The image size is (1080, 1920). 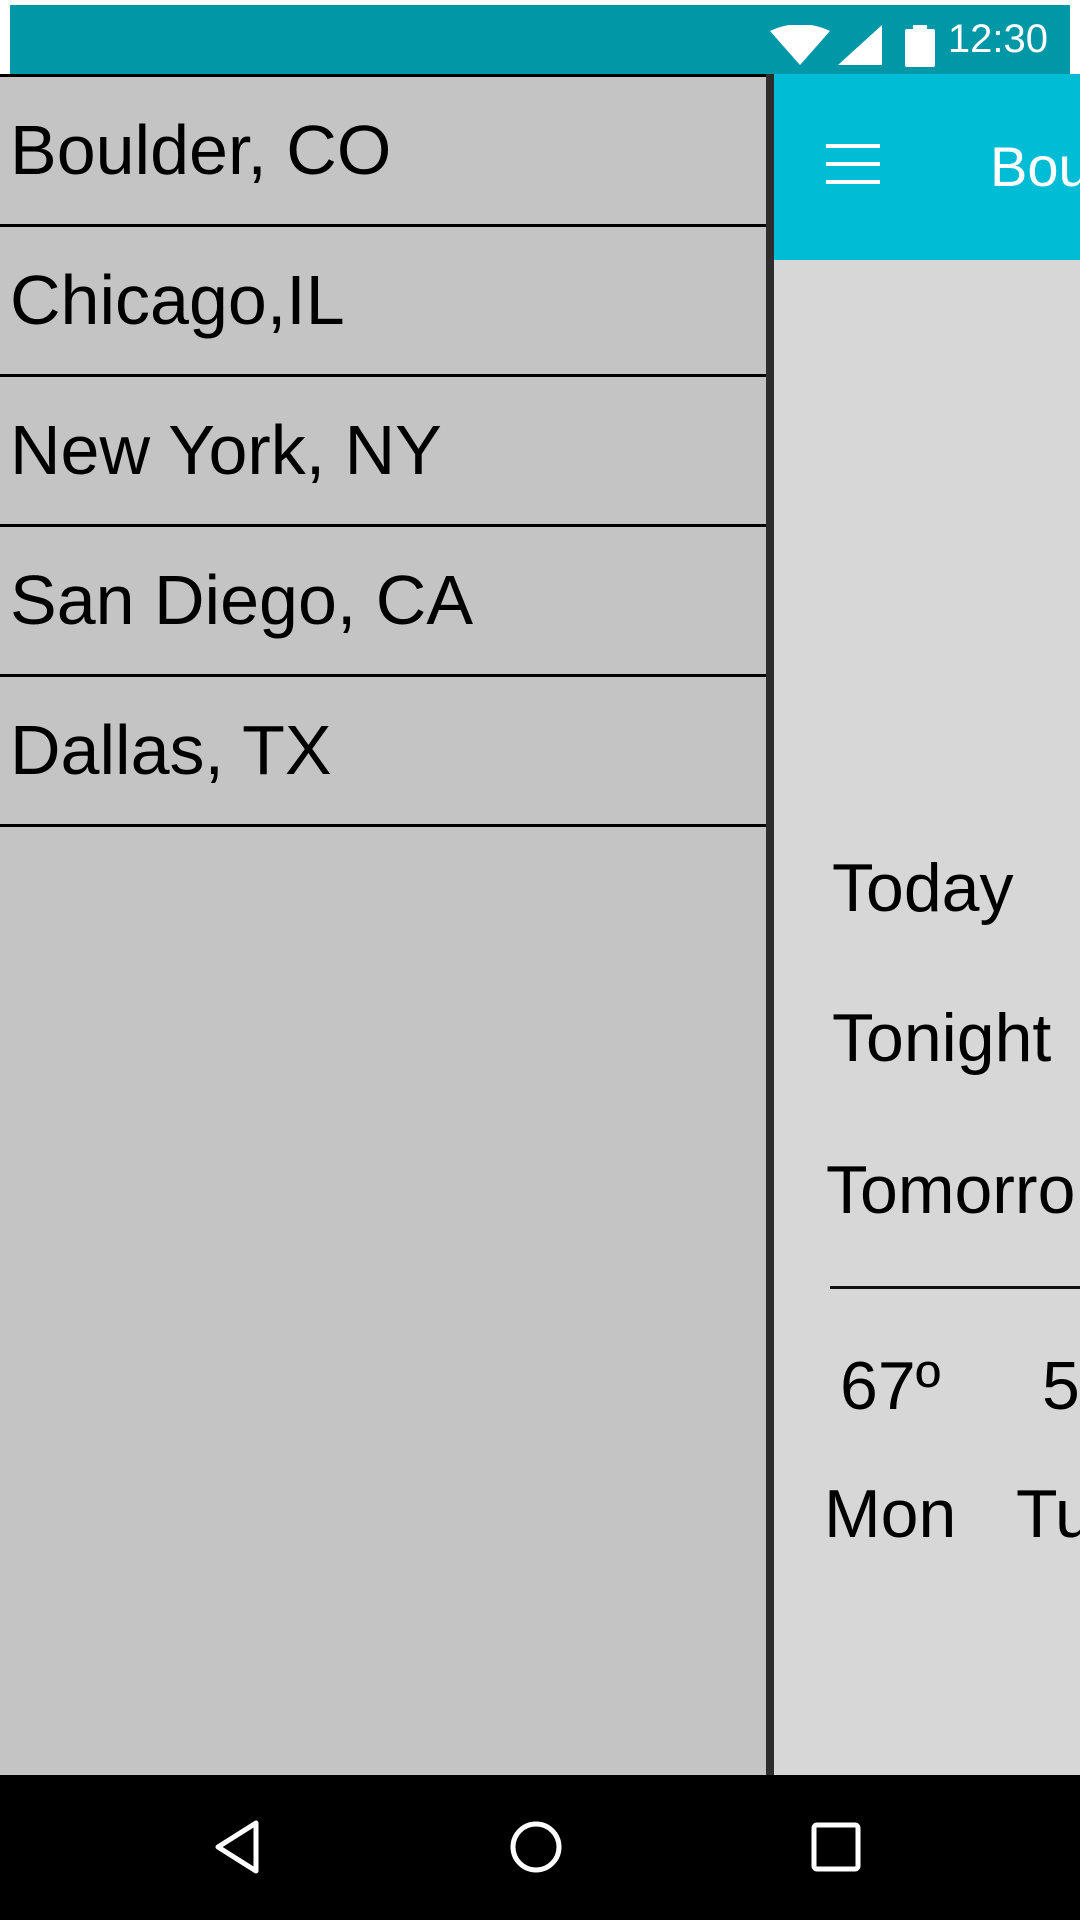 I want to click on forecast-period-tomorrow: Tomorro, so click(x=951, y=1190).